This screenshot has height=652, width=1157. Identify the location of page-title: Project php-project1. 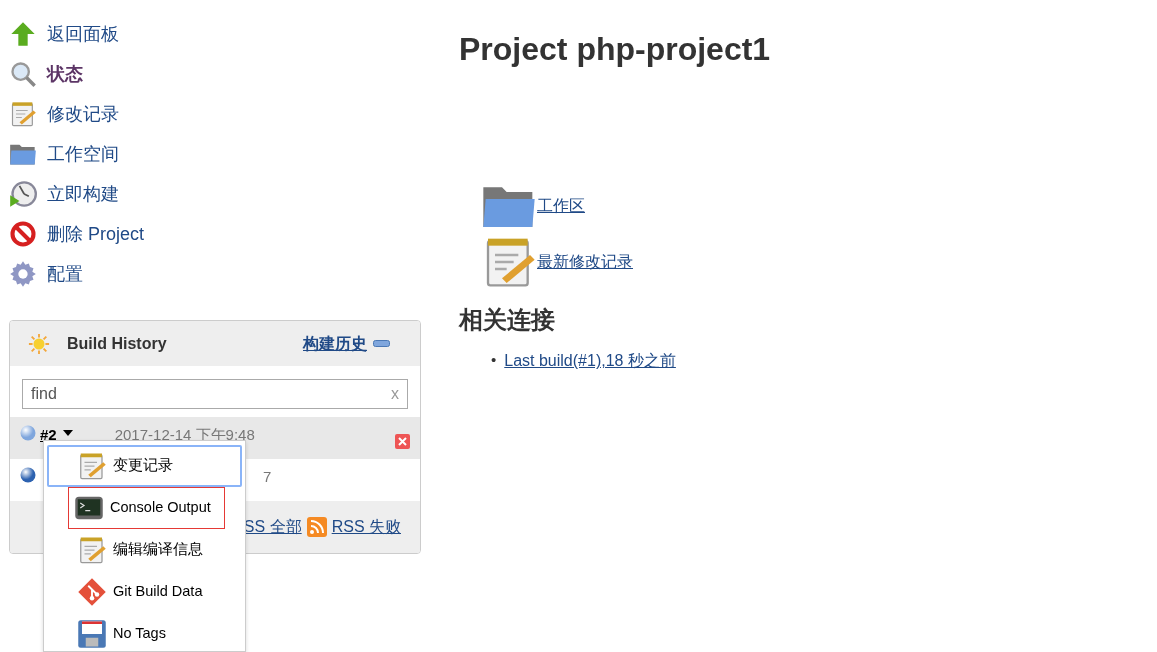
(615, 49).